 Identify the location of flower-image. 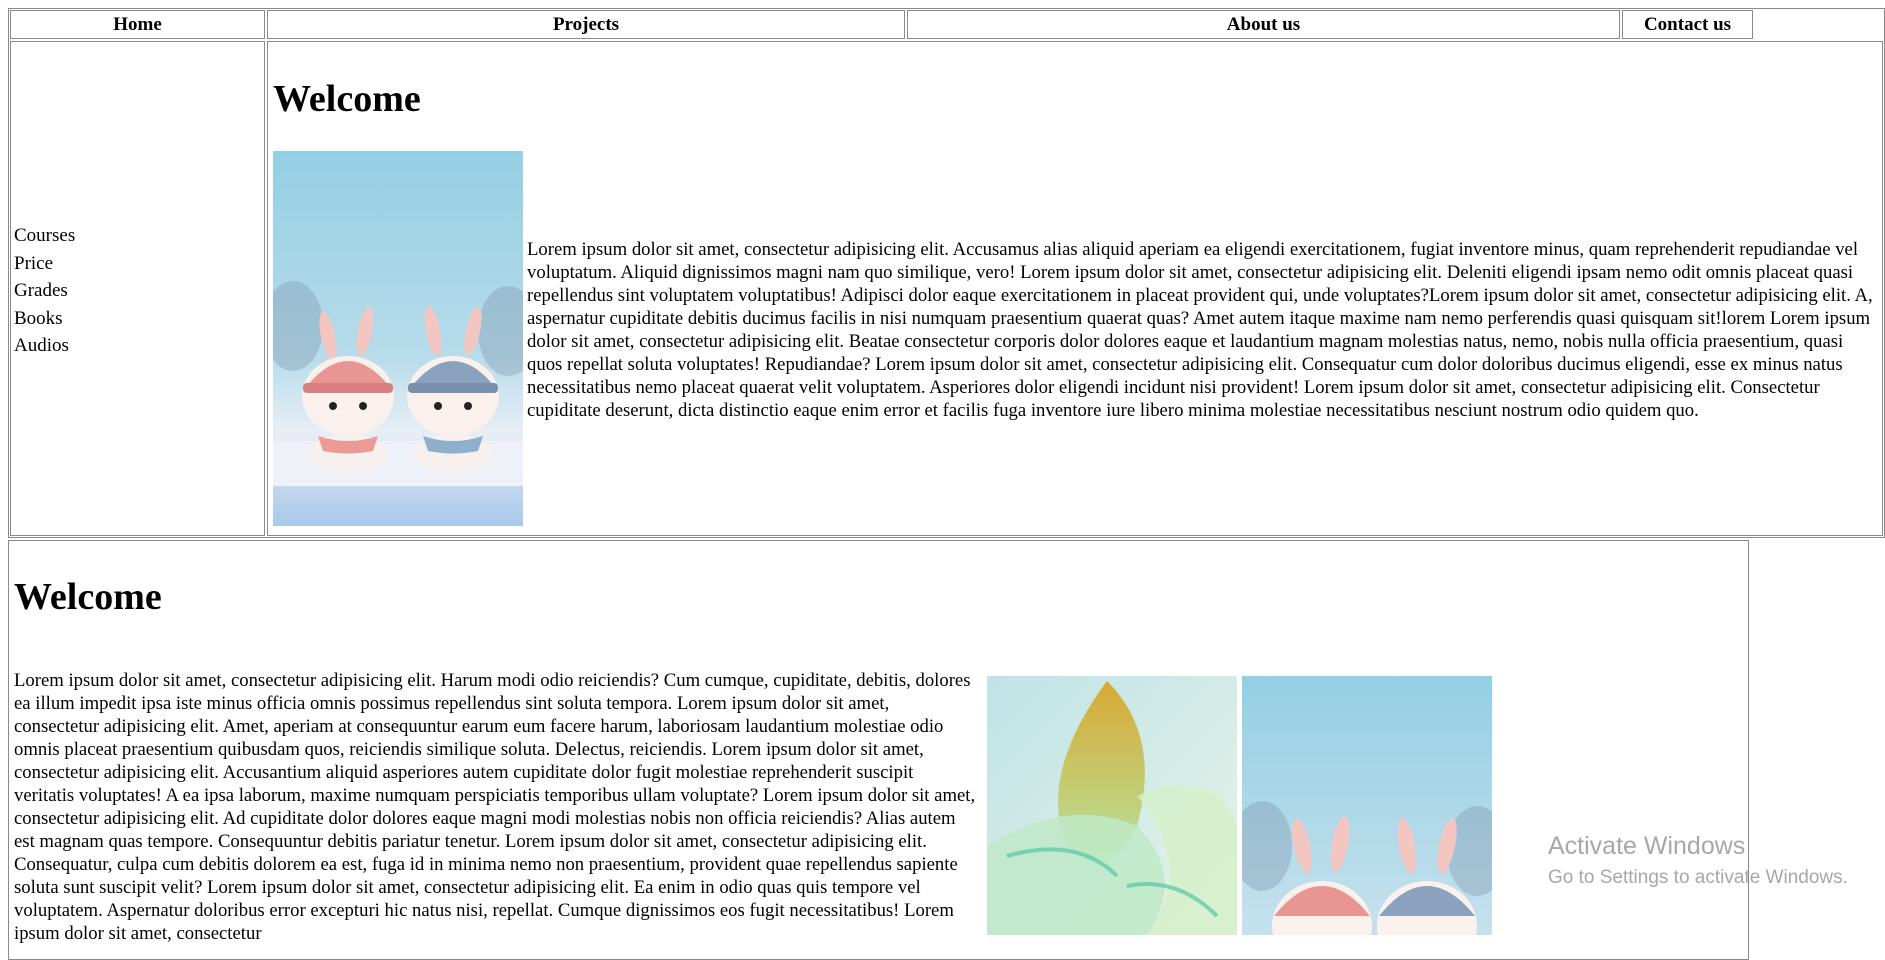
(1112, 805).